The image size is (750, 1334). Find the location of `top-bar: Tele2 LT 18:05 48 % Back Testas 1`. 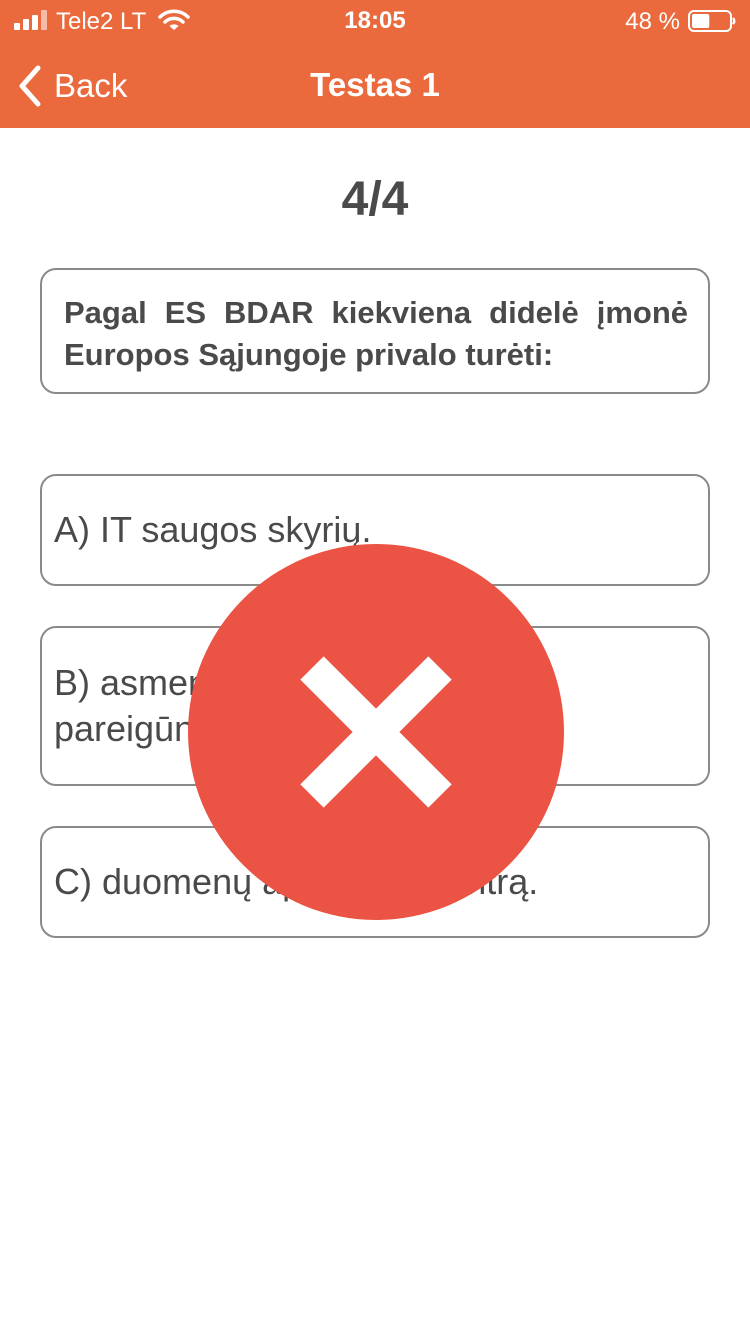

top-bar: Tele2 LT 18:05 48 % Back Testas 1 is located at coordinates (375, 64).